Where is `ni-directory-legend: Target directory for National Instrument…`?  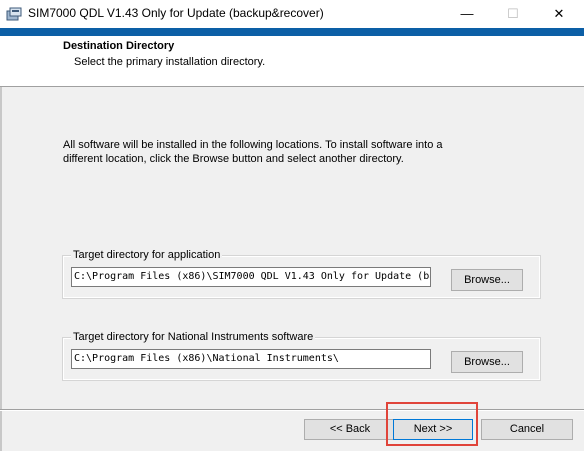 ni-directory-legend: Target directory for National Instrument… is located at coordinates (193, 337).